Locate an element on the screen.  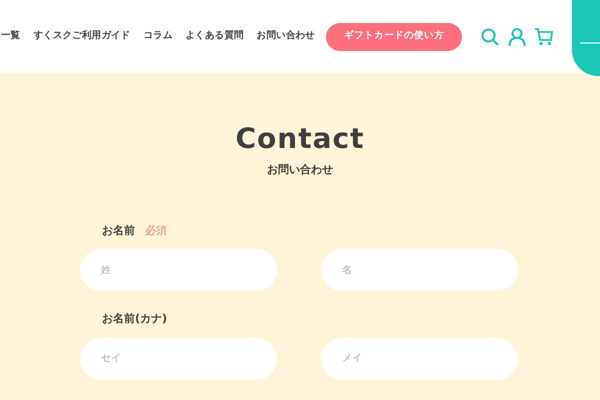
nav-link: コラム is located at coordinates (158, 36).